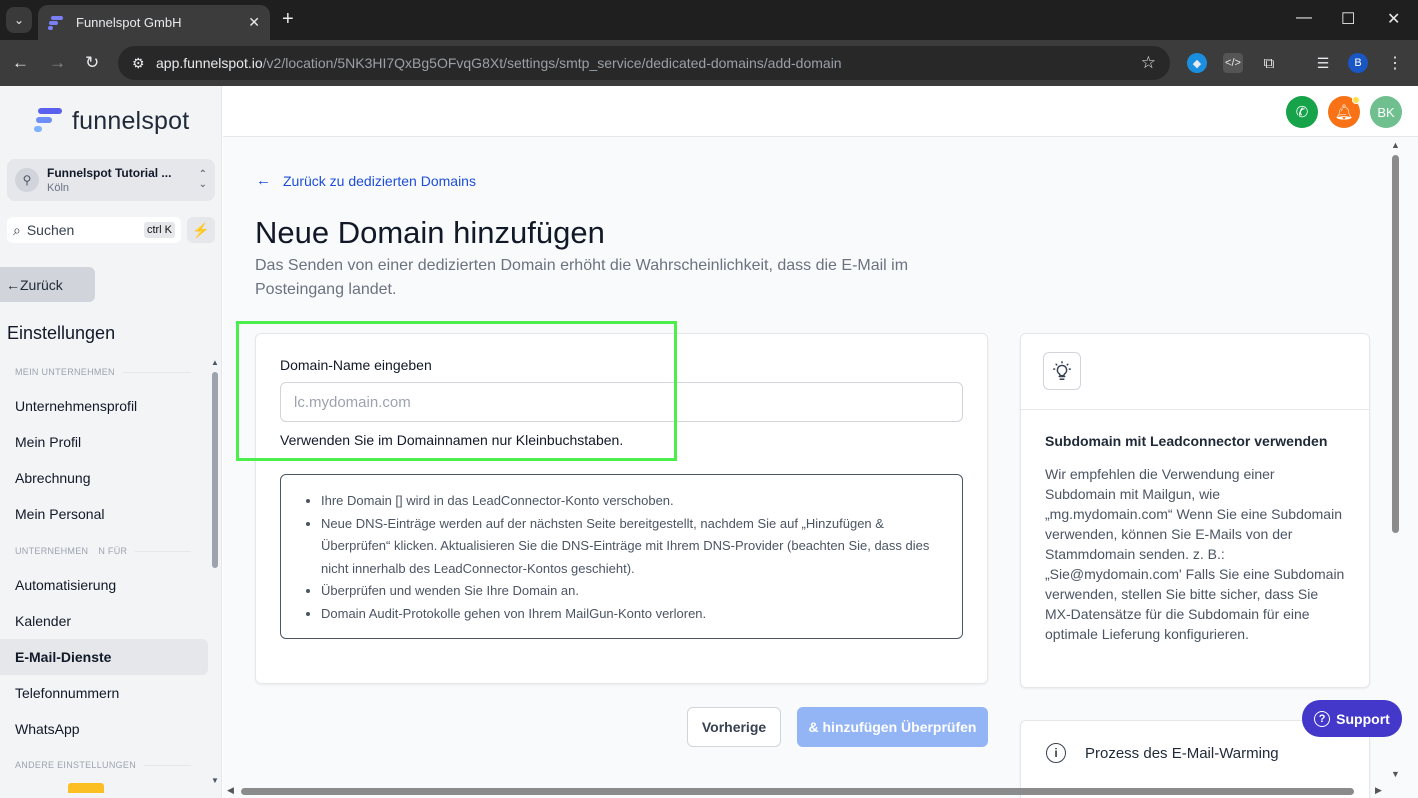 This screenshot has height=798, width=1418. Describe the element at coordinates (159, 230) in the screenshot. I see `search-shortcut-badge: ctrl K` at that location.